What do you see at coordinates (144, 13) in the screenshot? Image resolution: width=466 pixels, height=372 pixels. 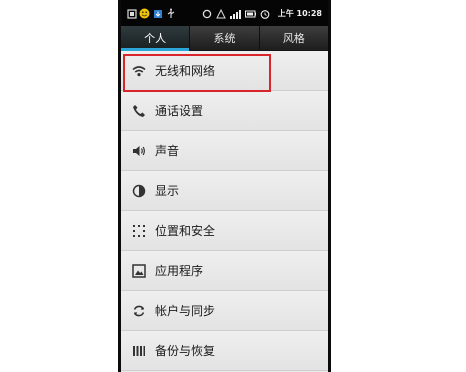 I see `emoji-icon` at bounding box center [144, 13].